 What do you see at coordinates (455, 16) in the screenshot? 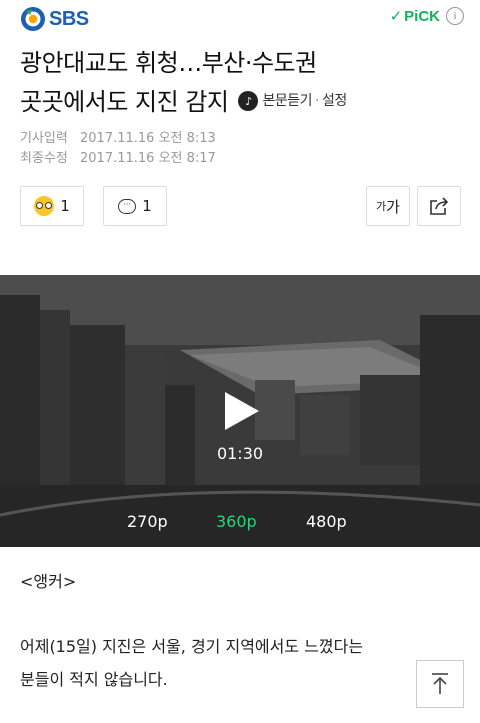
I see `info-icon: i` at bounding box center [455, 16].